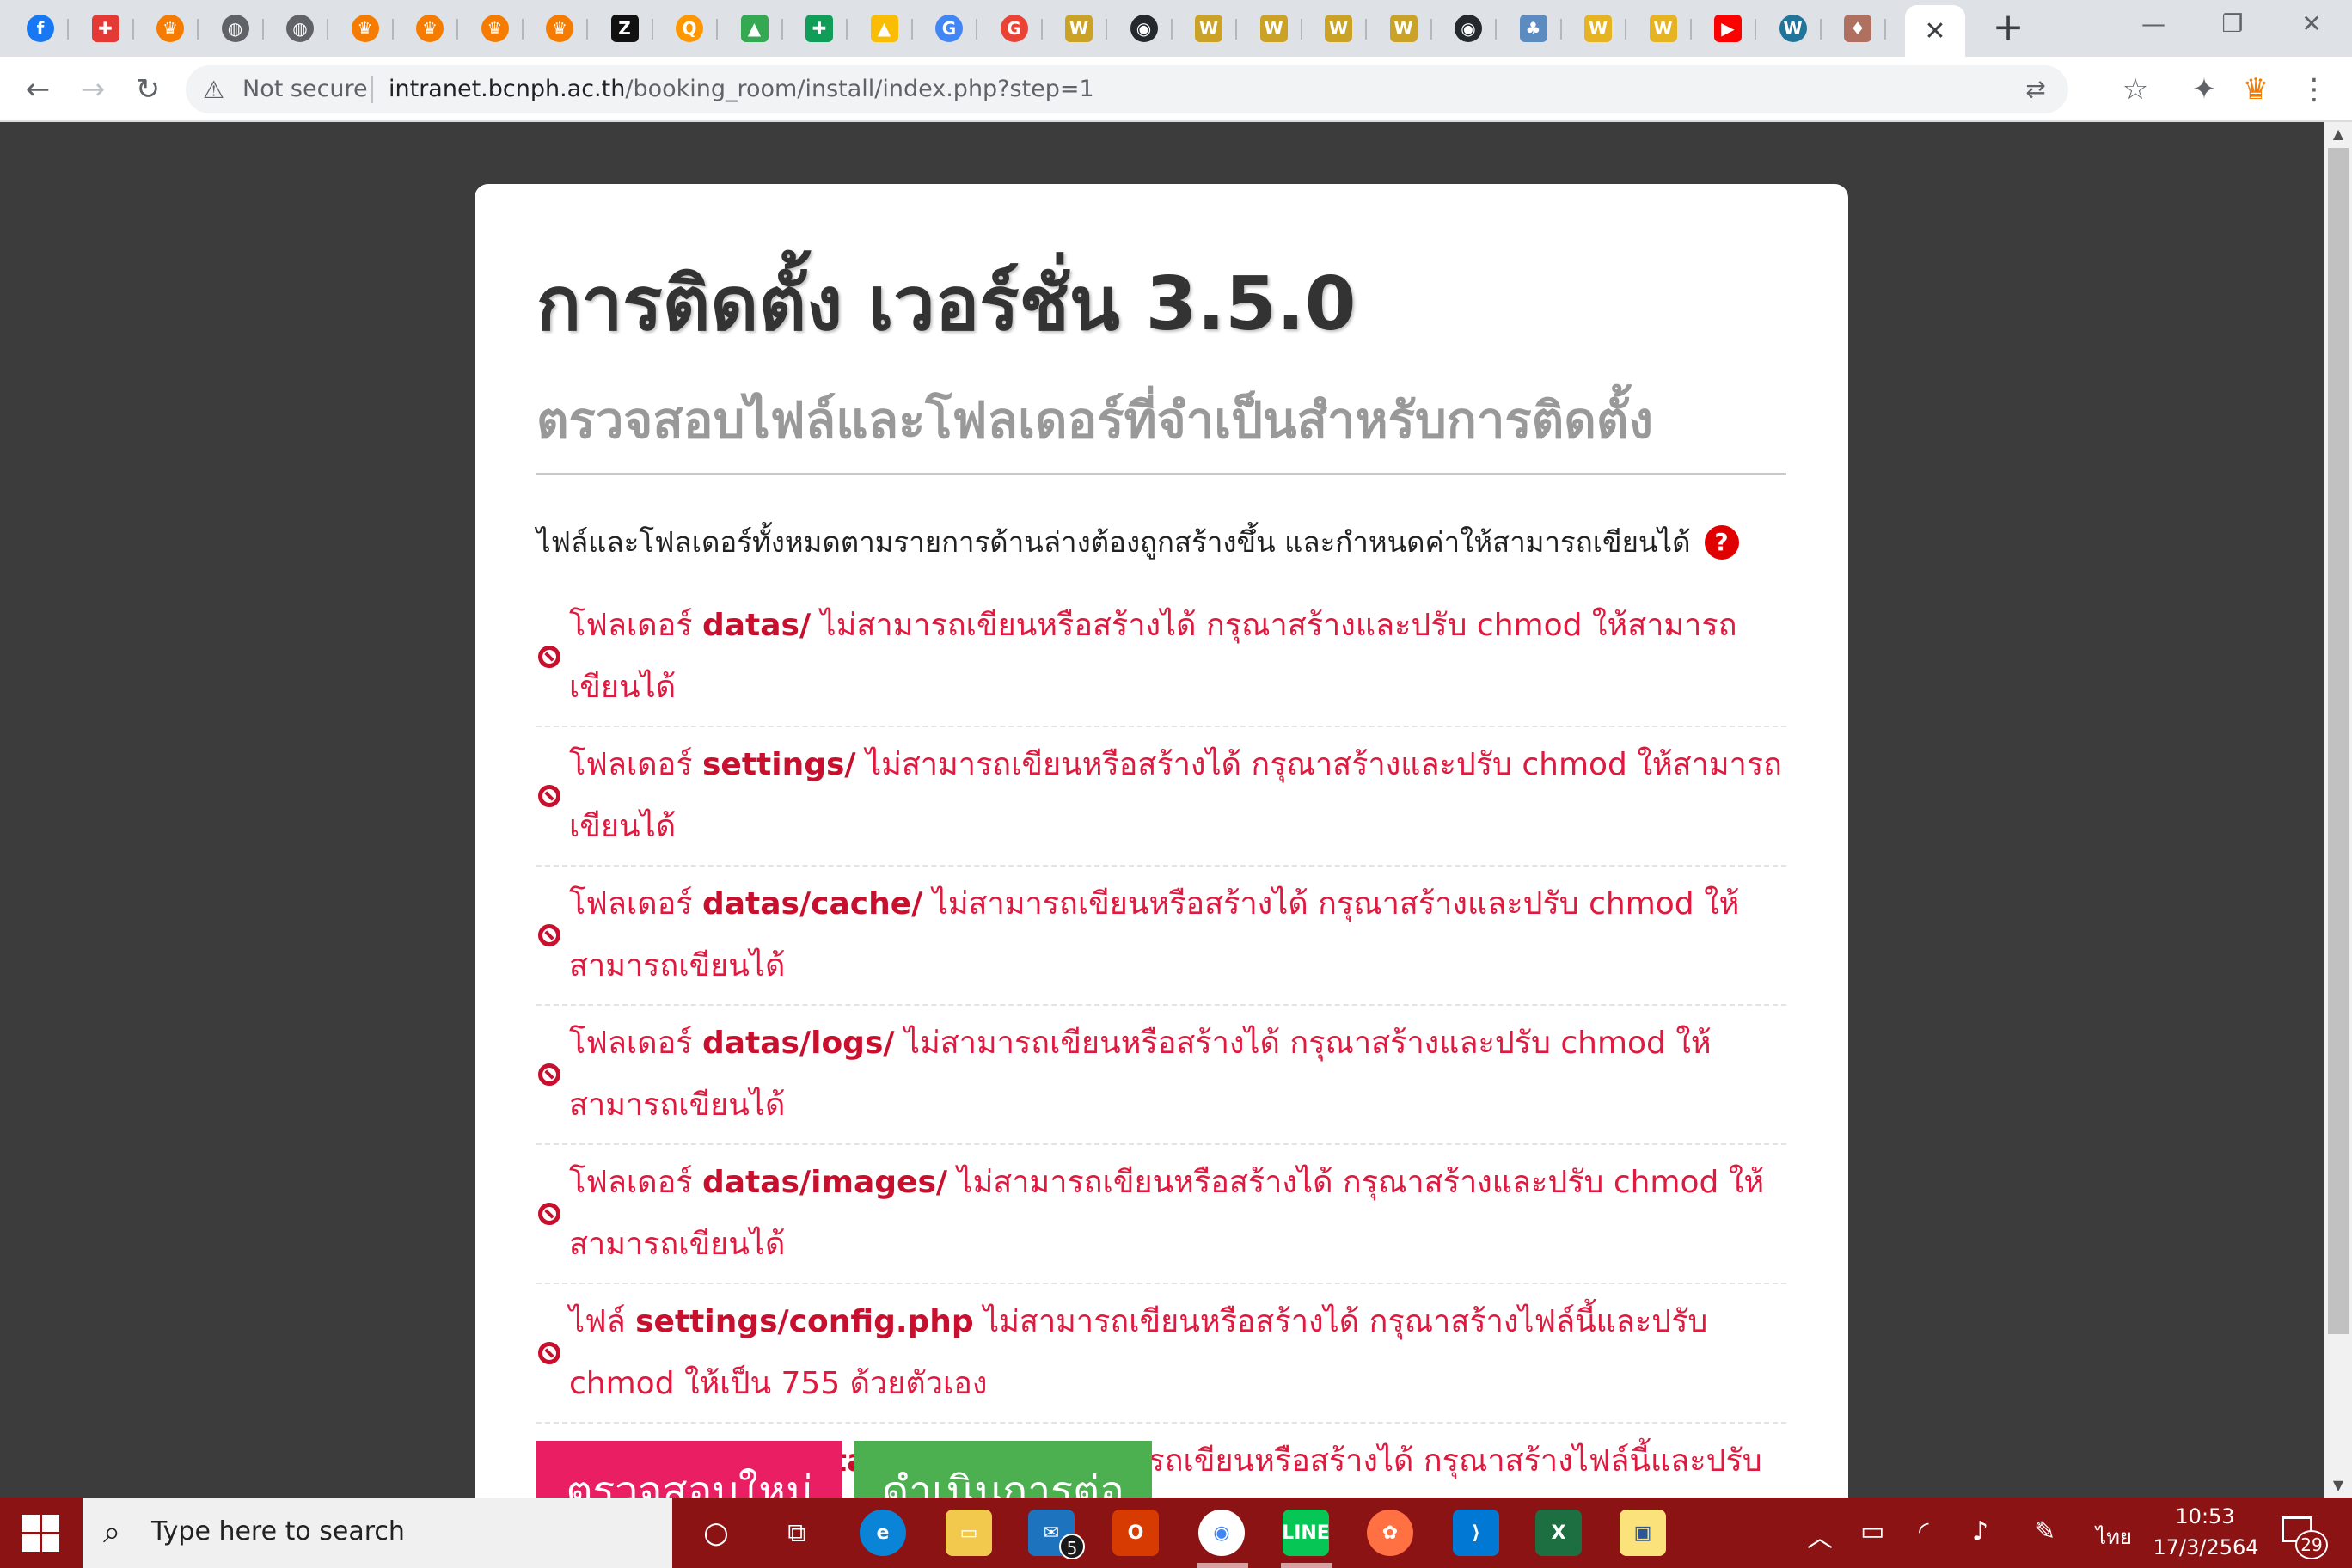 This screenshot has width=2352, height=1568. I want to click on clock-date: 17/3/2564, so click(2206, 1547).